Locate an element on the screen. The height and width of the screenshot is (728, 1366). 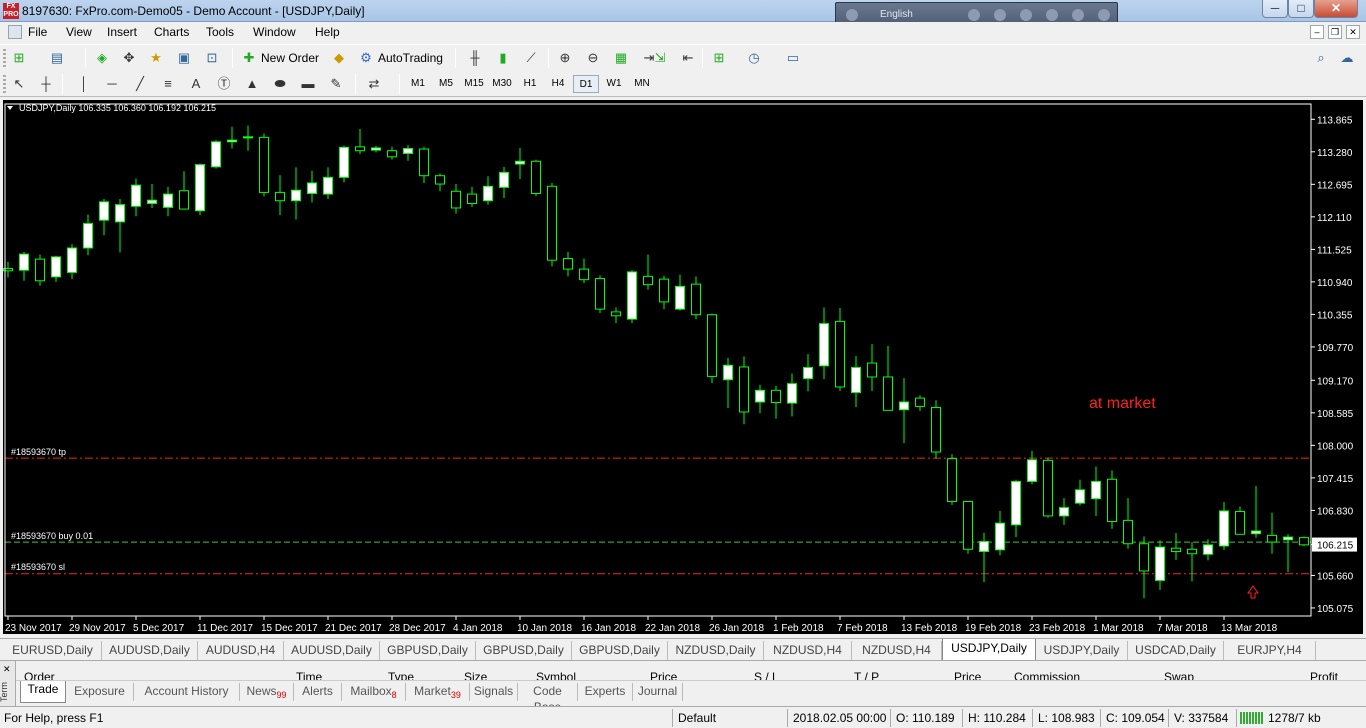
metaeditor-icon: ◆ is located at coordinates (339, 58).